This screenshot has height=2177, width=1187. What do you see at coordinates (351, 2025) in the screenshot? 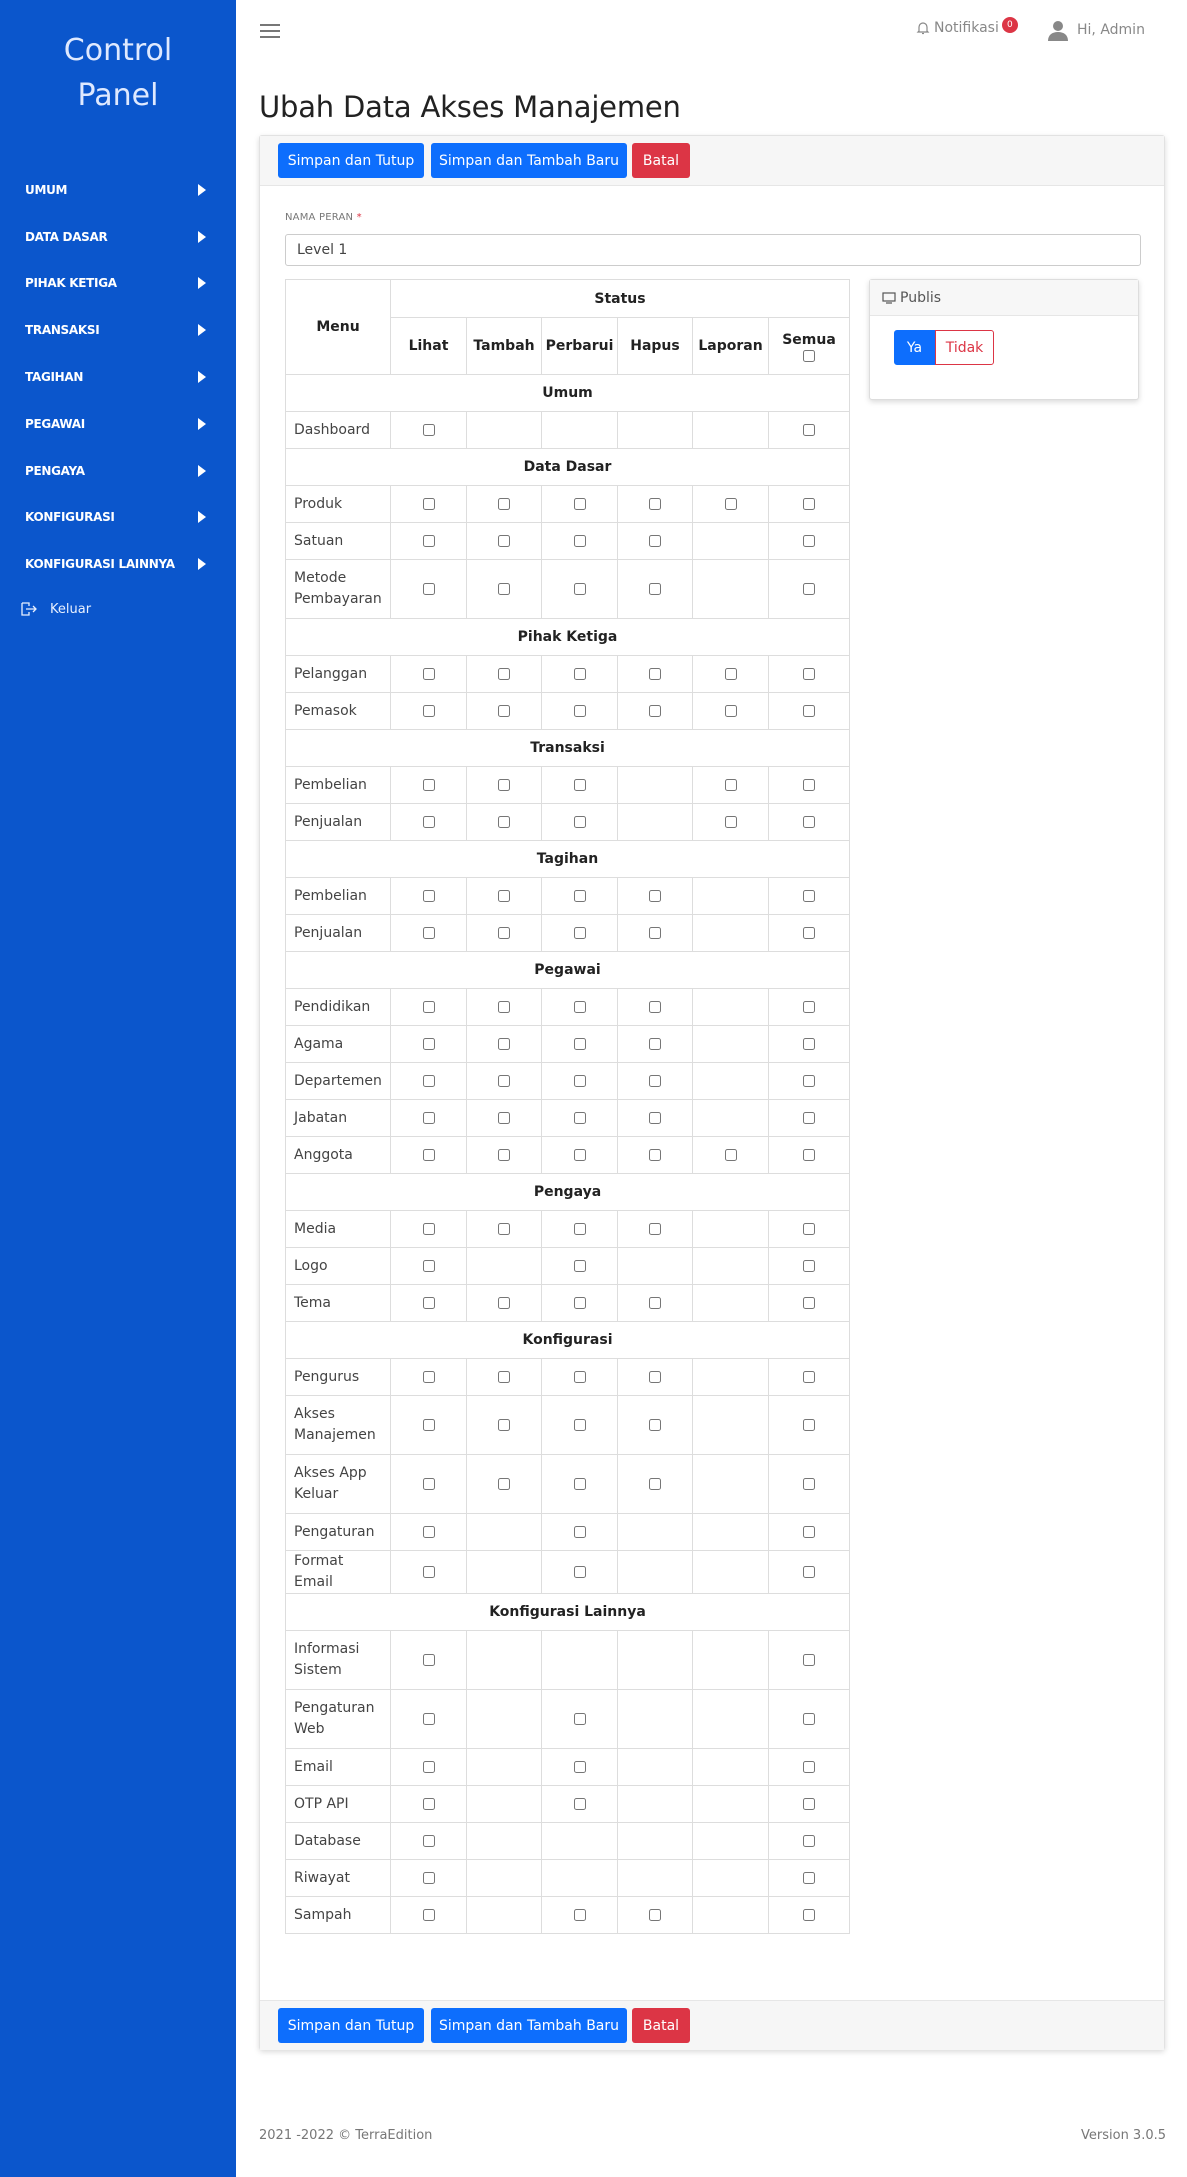
I see `save-close-button-bottom: Simpan dan Tutup` at bounding box center [351, 2025].